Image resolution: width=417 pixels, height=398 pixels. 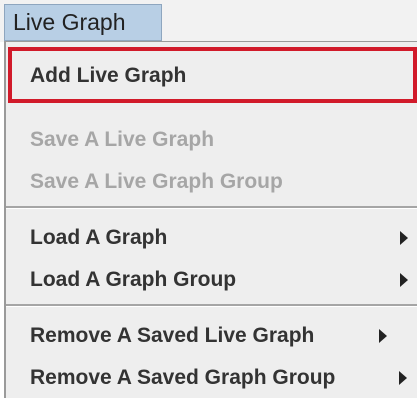 I want to click on menu-item-remove-saved-graph-group: Remove A Saved Graph Group, so click(x=182, y=378).